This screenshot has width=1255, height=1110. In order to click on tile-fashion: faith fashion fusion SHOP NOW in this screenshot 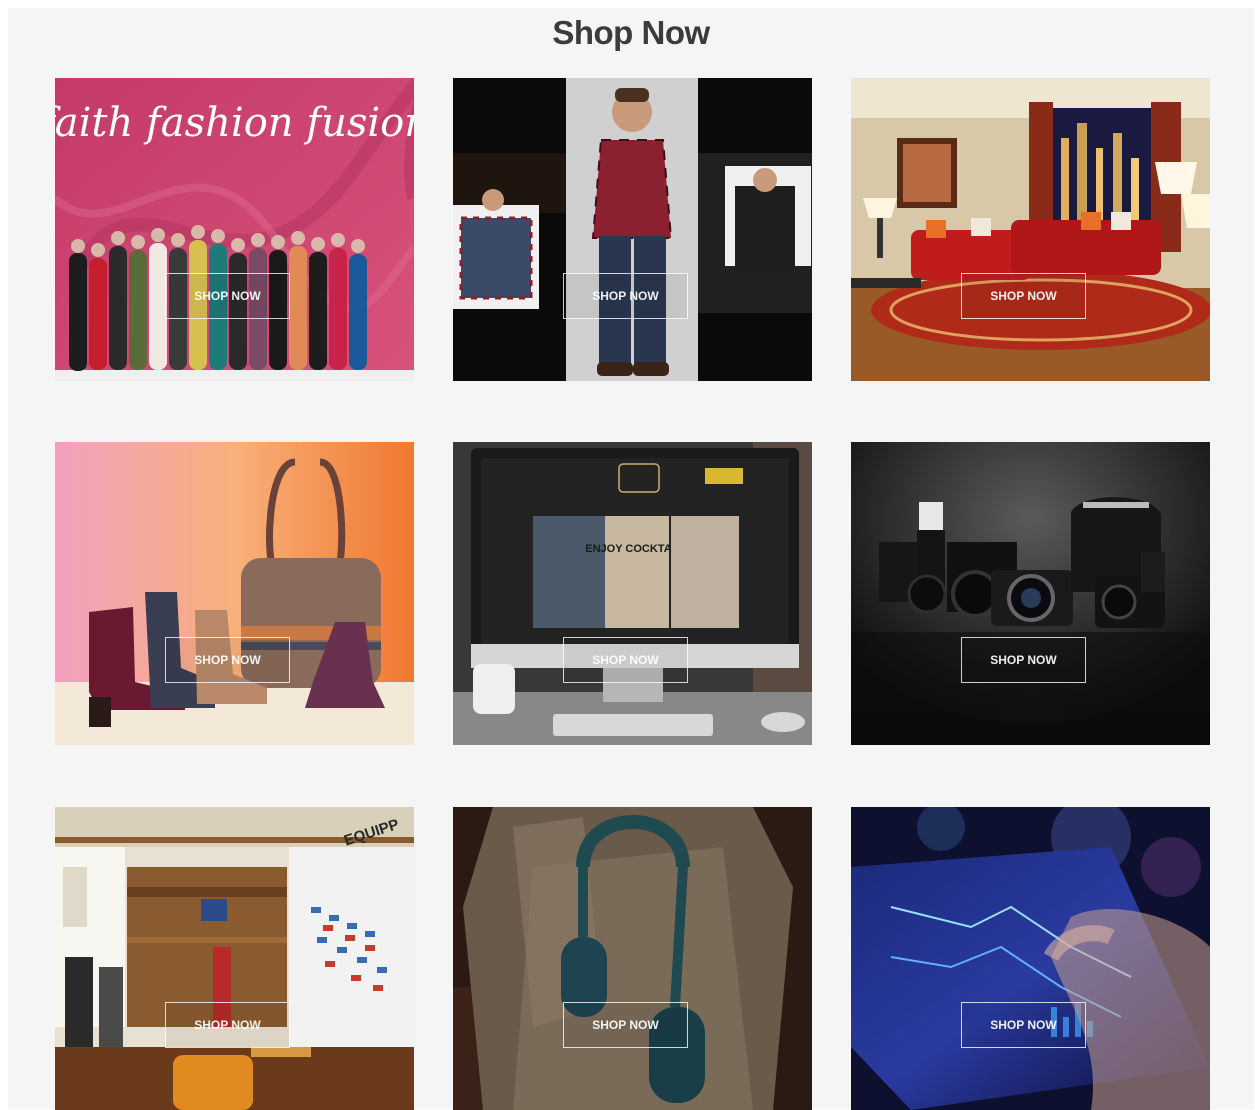, I will do `click(234, 229)`.